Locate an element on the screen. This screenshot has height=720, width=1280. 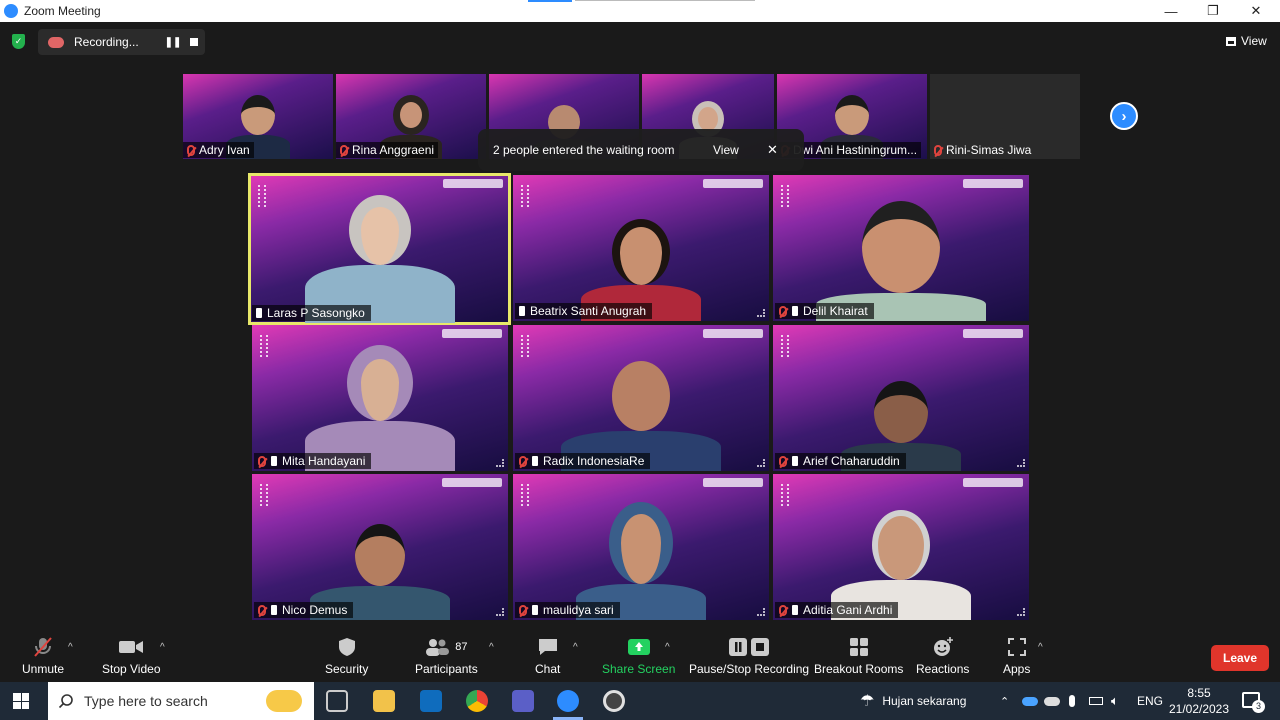
video-tile: maulidya sari is located at coordinates (641, 547).